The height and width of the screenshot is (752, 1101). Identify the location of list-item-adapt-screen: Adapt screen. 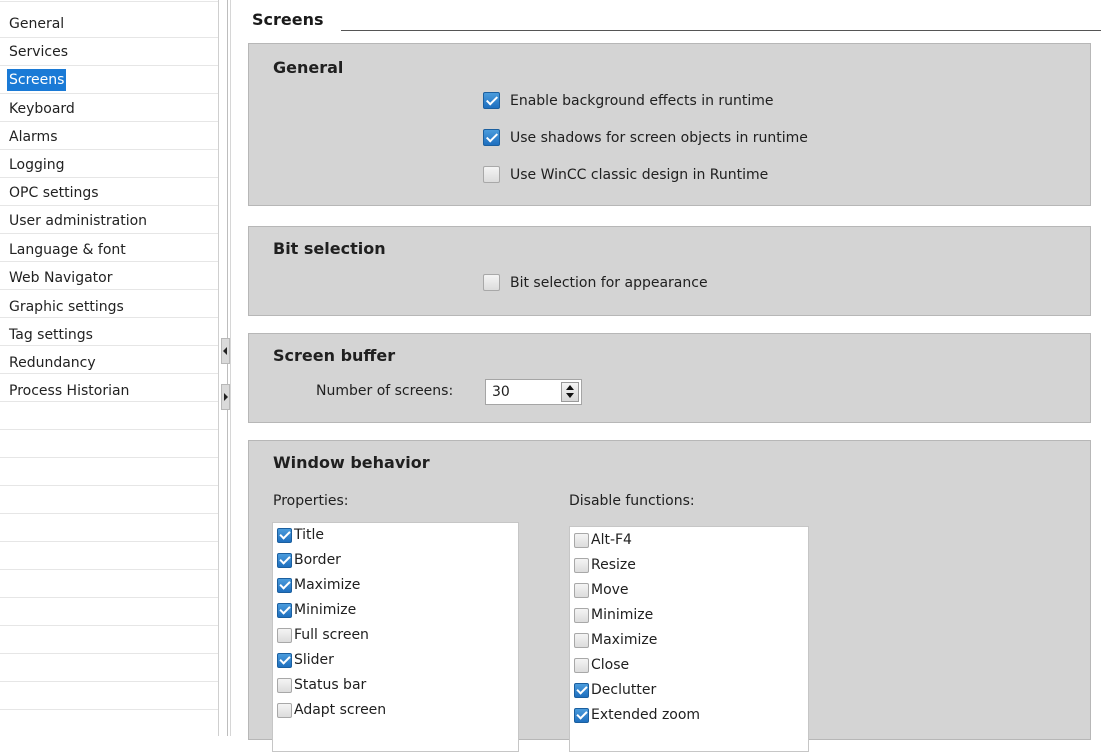
(331, 710).